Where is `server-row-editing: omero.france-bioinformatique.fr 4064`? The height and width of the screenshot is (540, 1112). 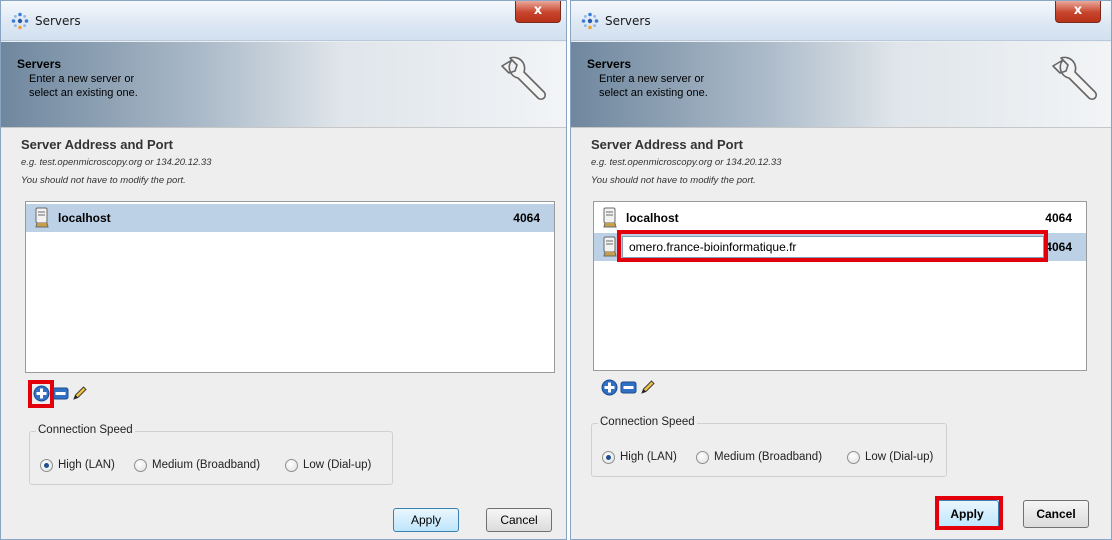 server-row-editing: omero.france-bioinformatique.fr 4064 is located at coordinates (840, 247).